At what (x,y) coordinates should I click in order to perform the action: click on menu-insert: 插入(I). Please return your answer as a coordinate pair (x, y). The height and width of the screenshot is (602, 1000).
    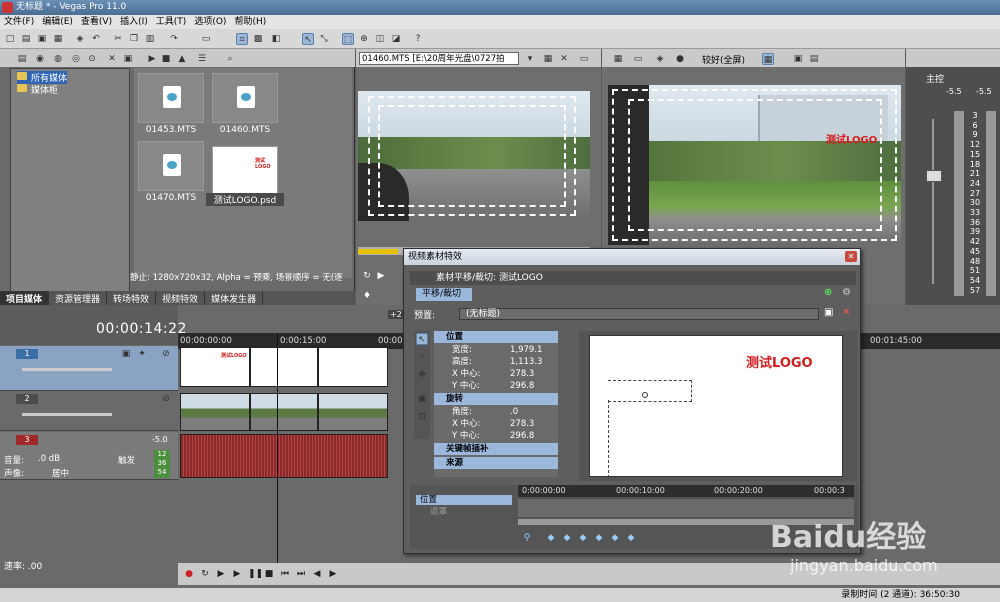
    Looking at the image, I should click on (134, 22).